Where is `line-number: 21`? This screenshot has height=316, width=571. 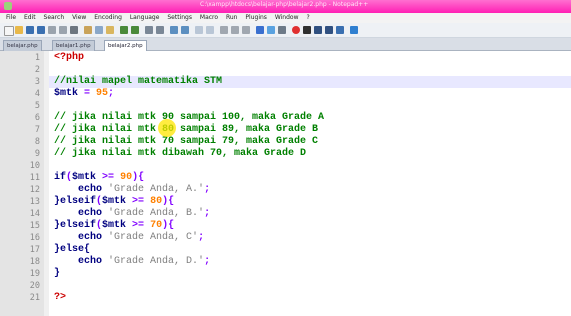
line-number: 21 is located at coordinates (34, 298).